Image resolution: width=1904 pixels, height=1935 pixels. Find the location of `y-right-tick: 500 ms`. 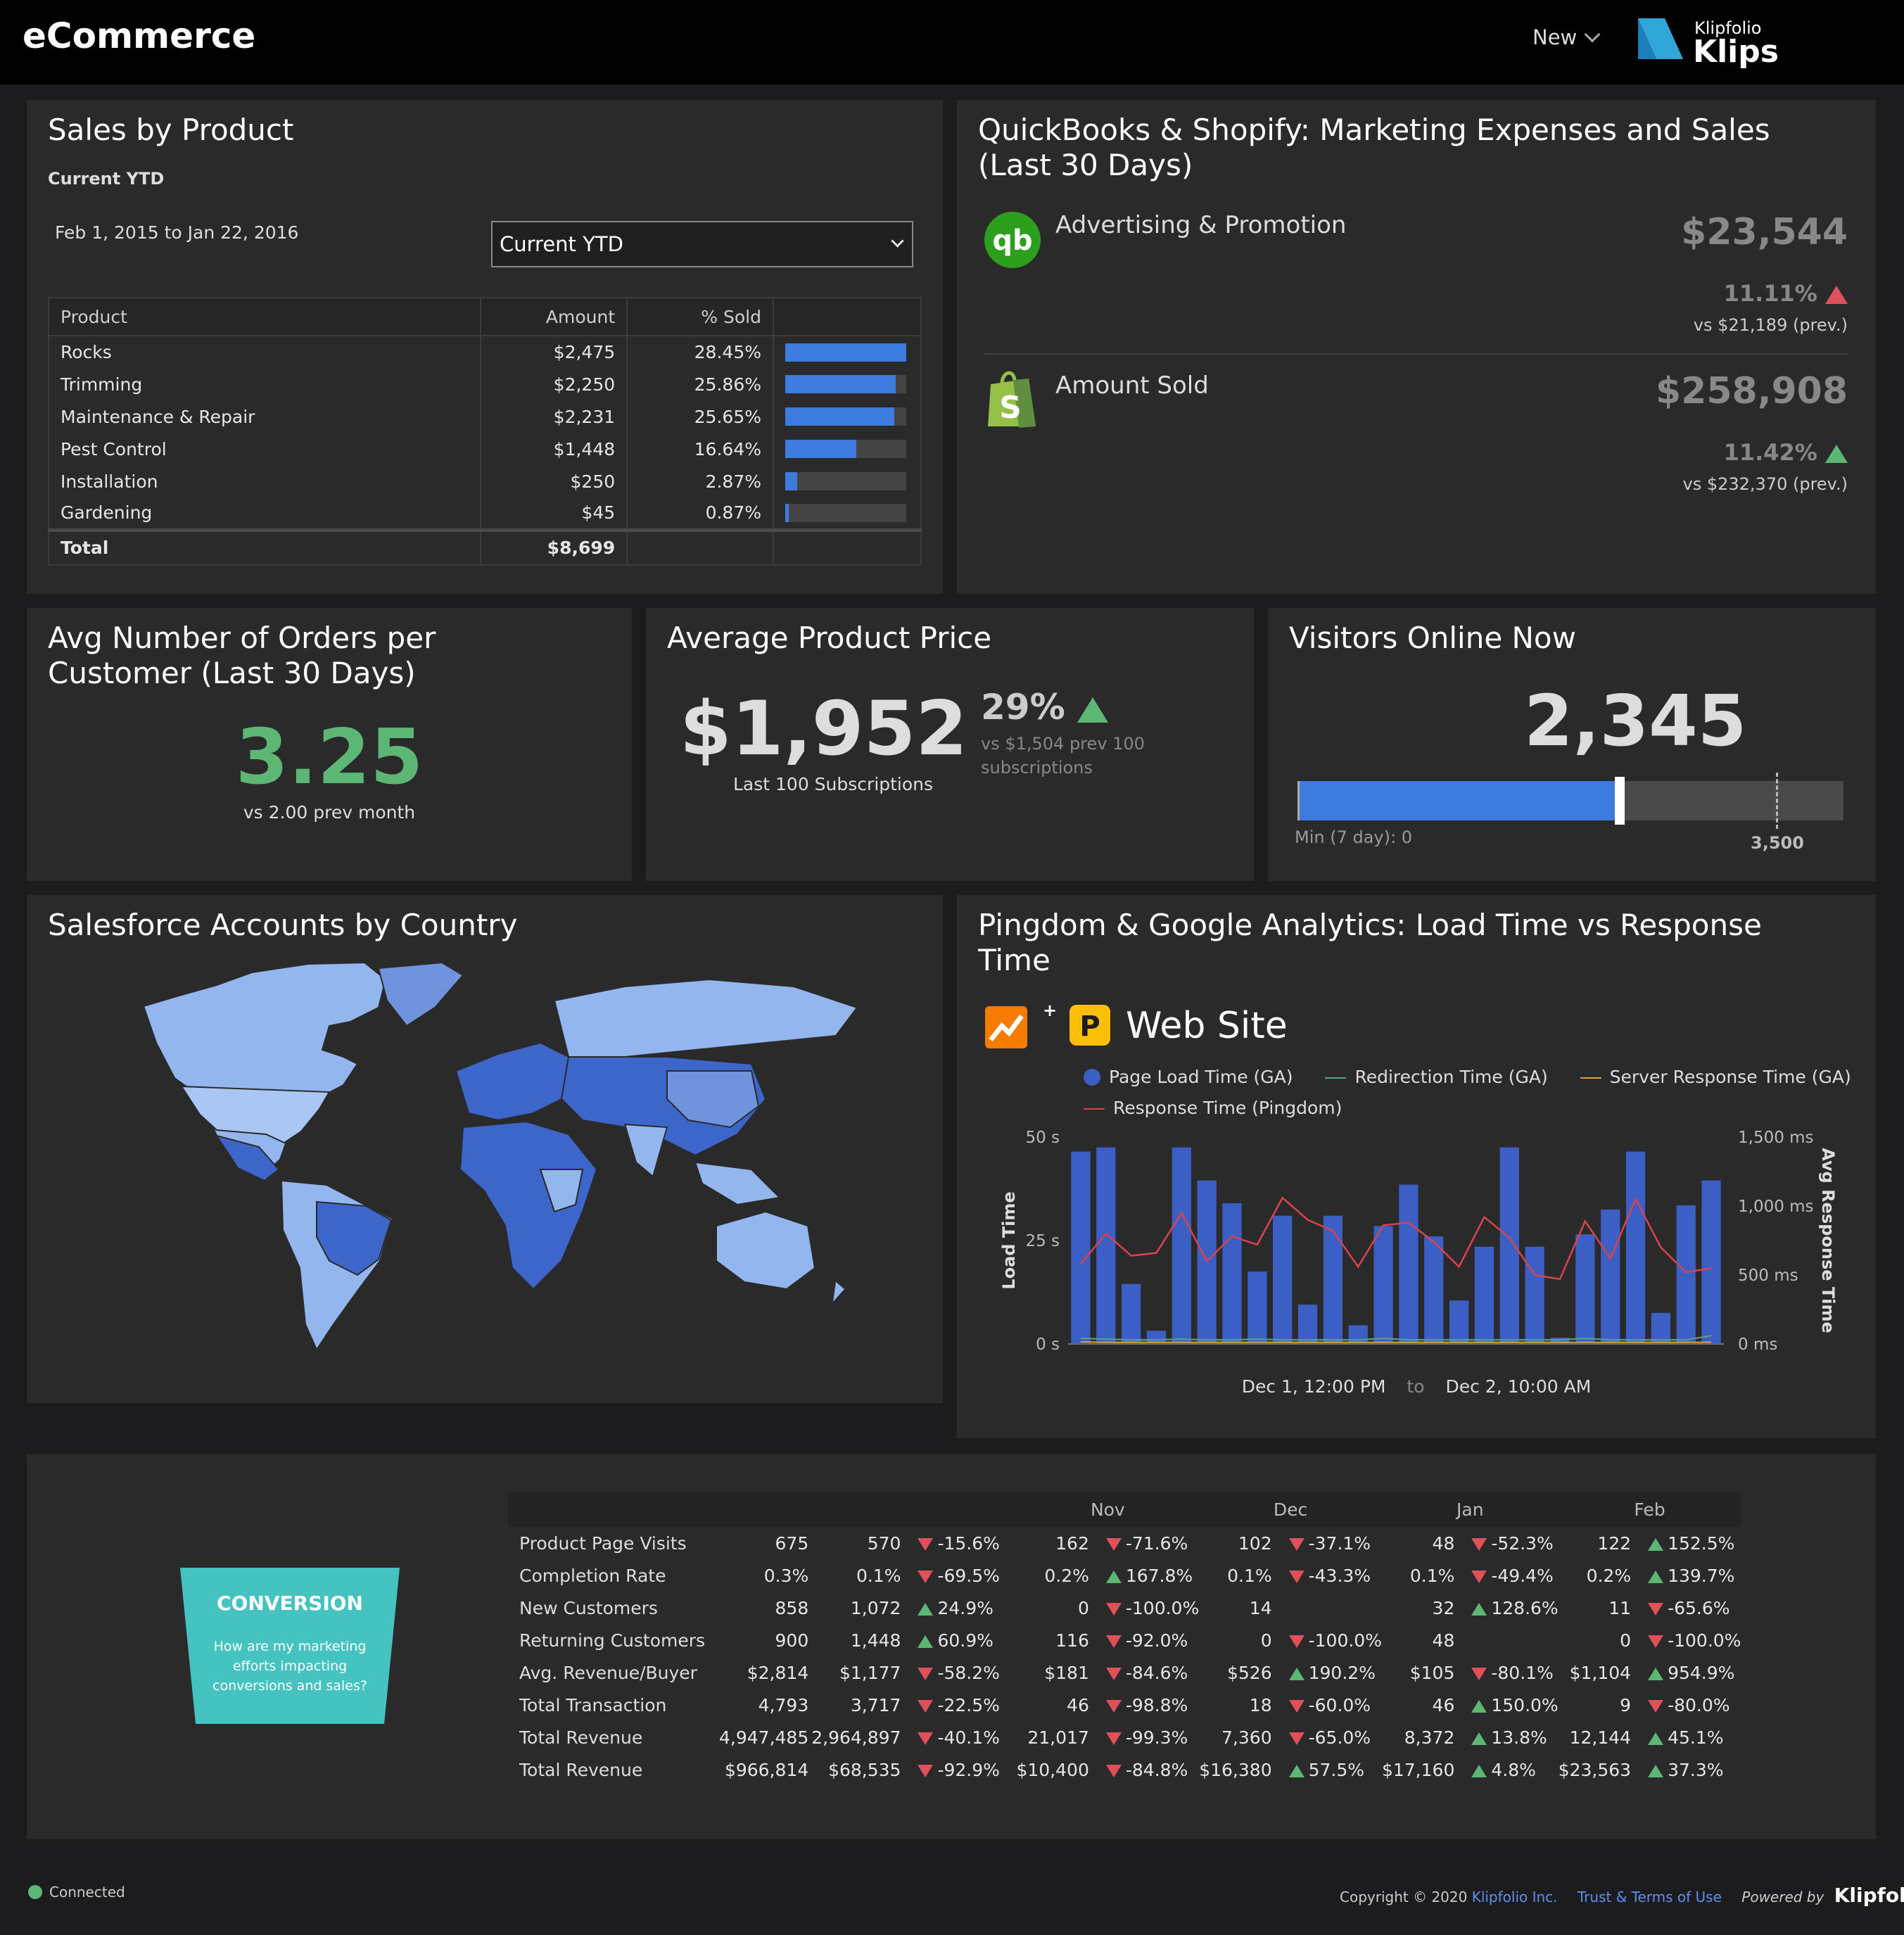

y-right-tick: 500 ms is located at coordinates (1768, 1276).